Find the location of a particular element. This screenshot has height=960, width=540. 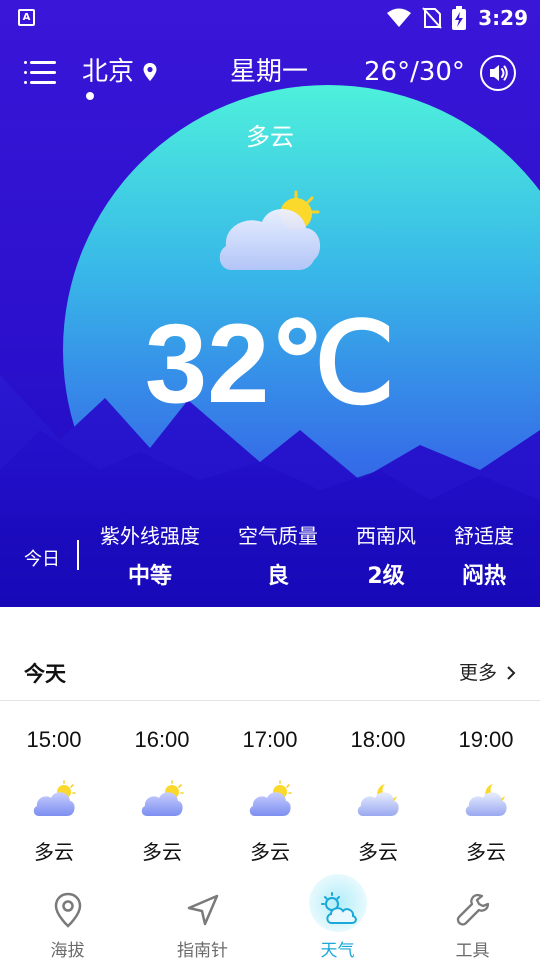

bottom-navigation: 海拔 指南针 天气 工具 is located at coordinates (270, 916).